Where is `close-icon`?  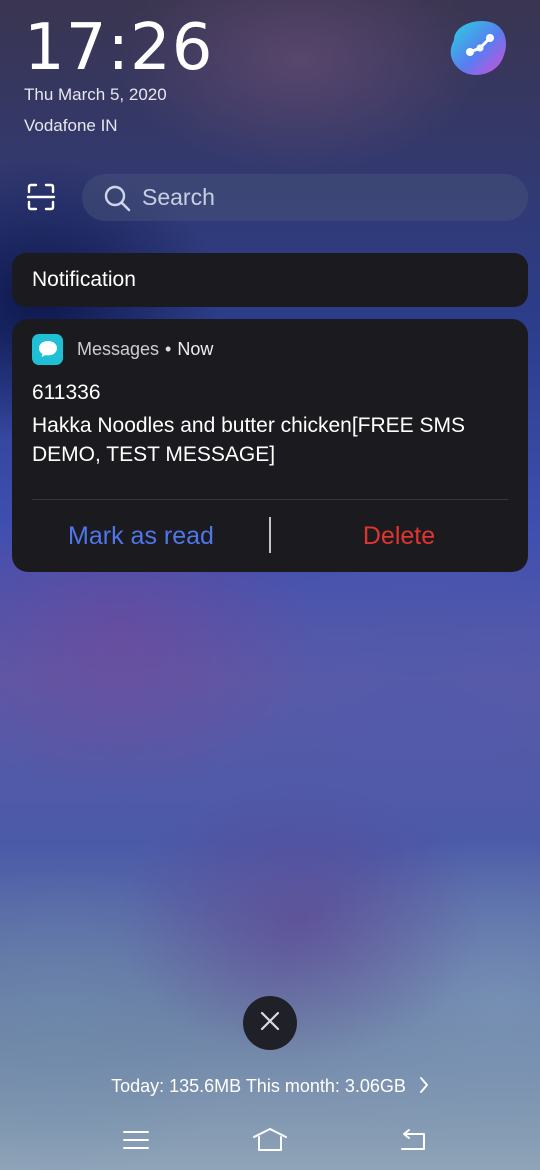
close-icon is located at coordinates (270, 1023).